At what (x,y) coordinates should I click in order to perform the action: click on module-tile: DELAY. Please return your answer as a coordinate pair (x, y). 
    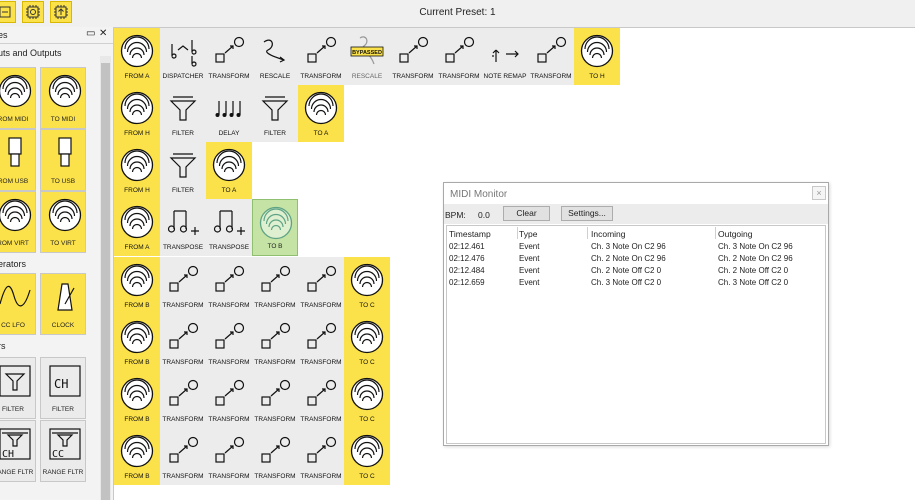
    Looking at the image, I should click on (229, 113).